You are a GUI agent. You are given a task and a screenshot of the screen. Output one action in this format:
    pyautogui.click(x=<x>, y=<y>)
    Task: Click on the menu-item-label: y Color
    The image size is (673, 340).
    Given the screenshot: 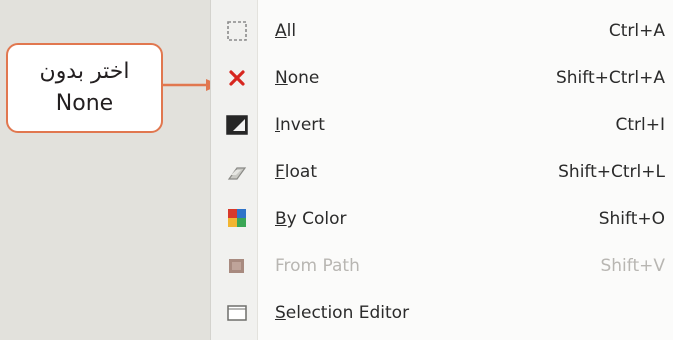 What is the action you would take?
    pyautogui.click(x=316, y=219)
    